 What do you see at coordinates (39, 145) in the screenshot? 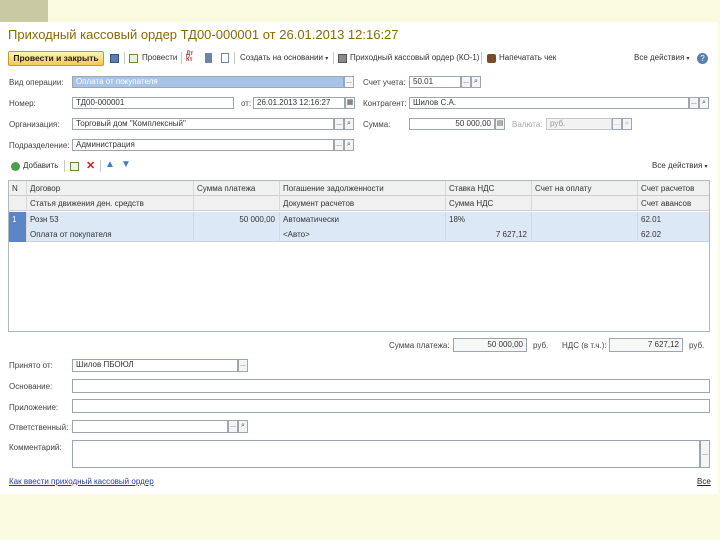
I see `department-label: Подразделение:` at bounding box center [39, 145].